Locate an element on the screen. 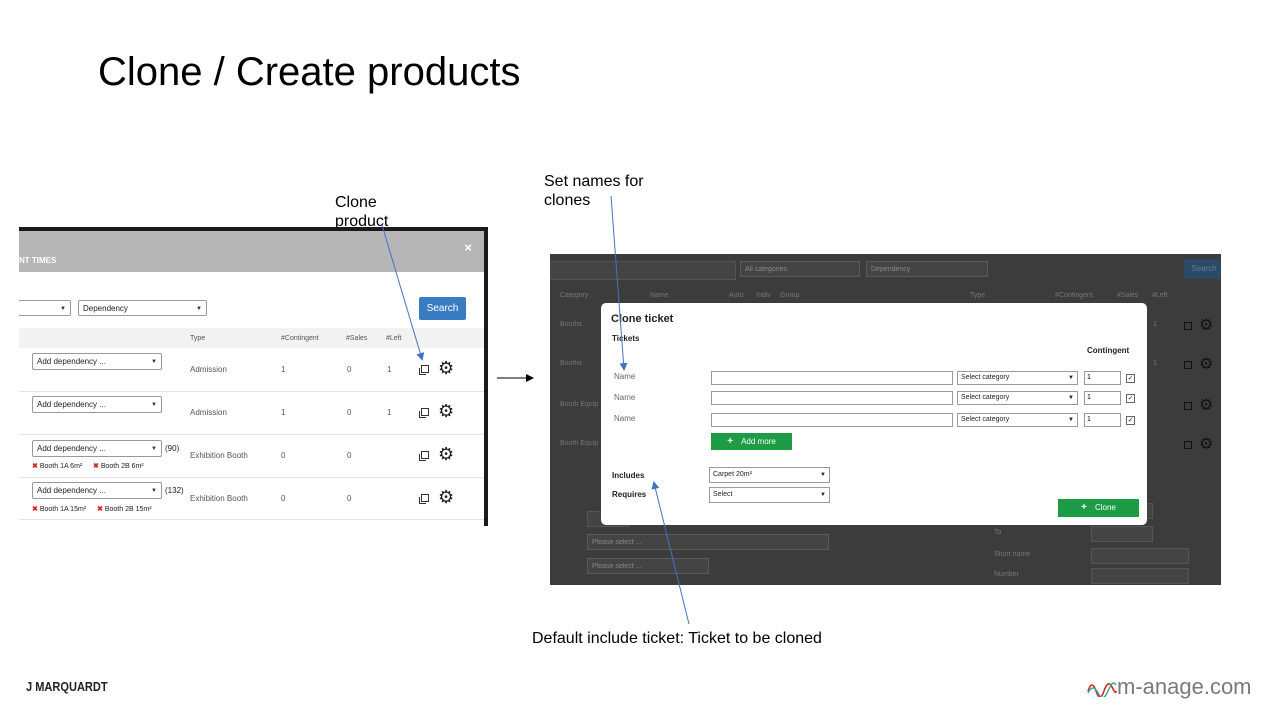 The height and width of the screenshot is (720, 1280). marquardt-logo: J MARQUARDT is located at coordinates (67, 686).